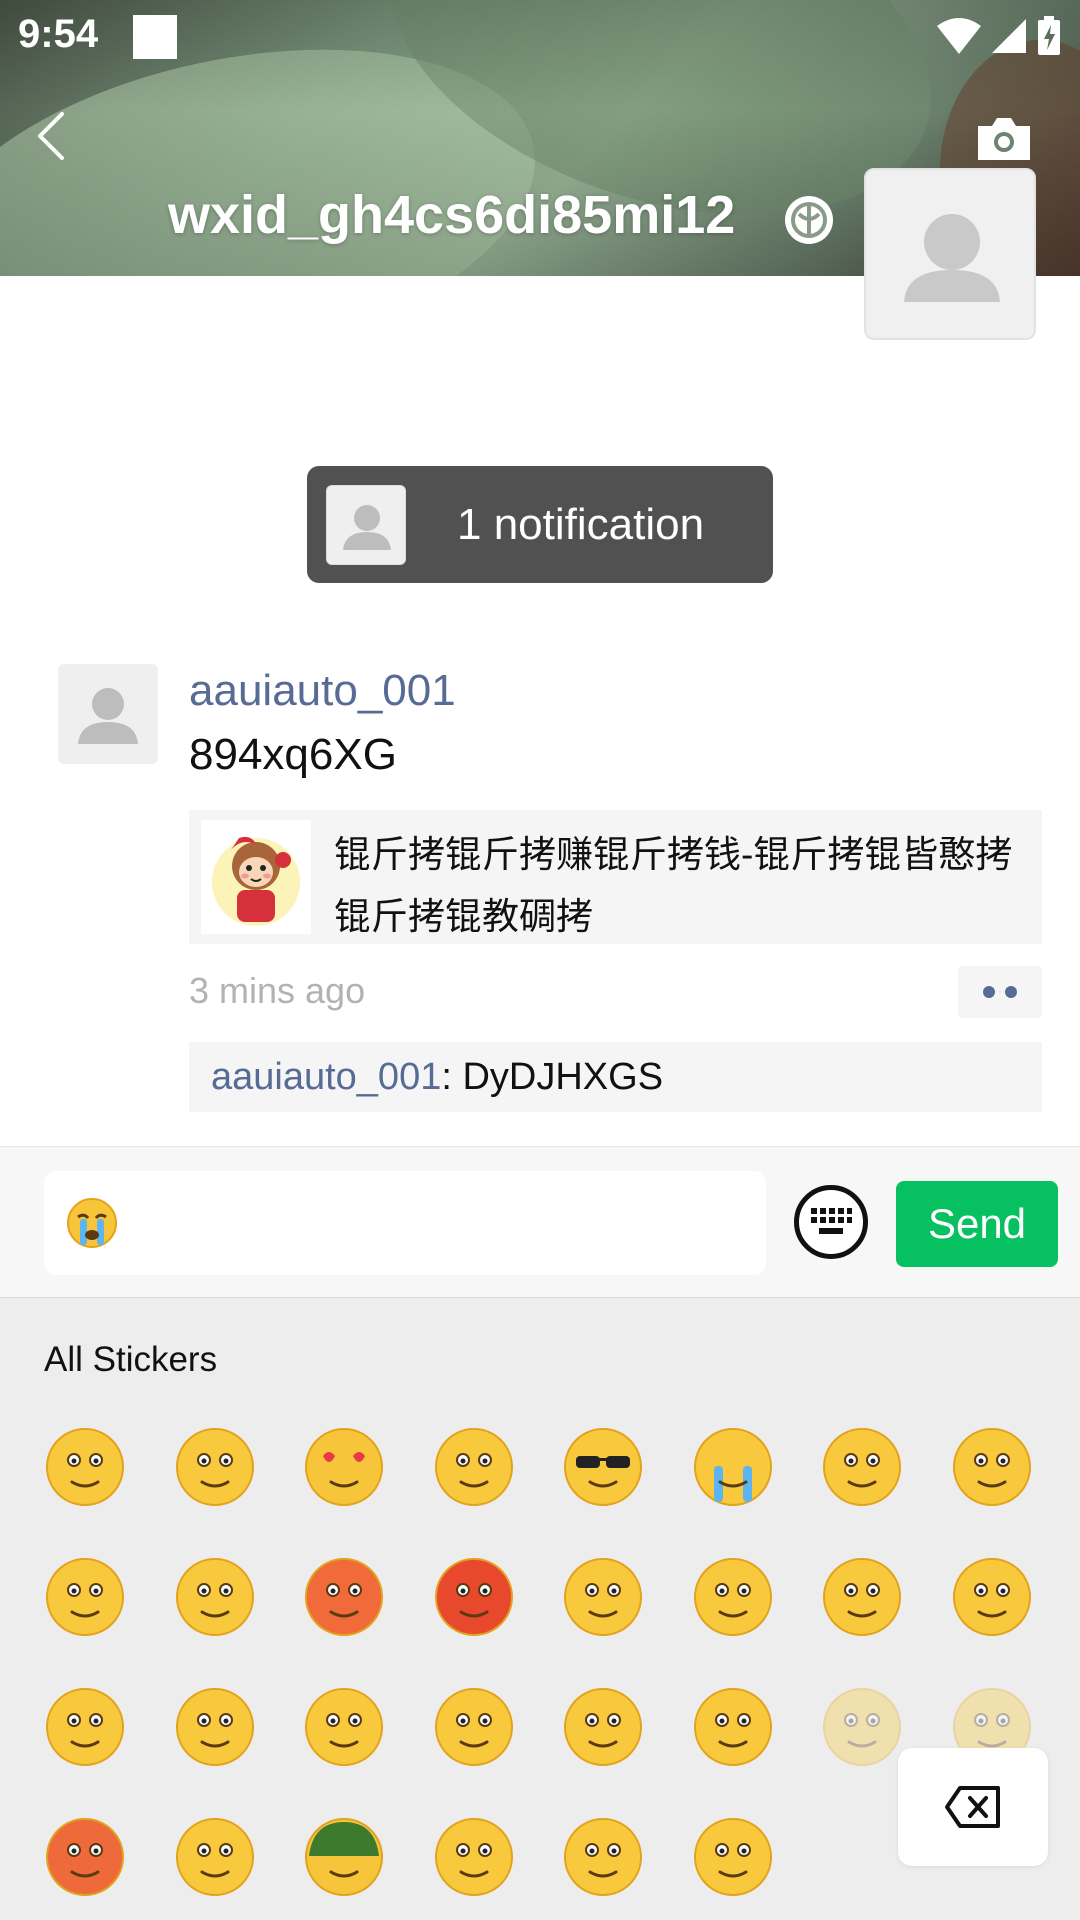 This screenshot has height=1920, width=1080. Describe the element at coordinates (293, 754) in the screenshot. I see `post-text: 894xq6XG` at that location.